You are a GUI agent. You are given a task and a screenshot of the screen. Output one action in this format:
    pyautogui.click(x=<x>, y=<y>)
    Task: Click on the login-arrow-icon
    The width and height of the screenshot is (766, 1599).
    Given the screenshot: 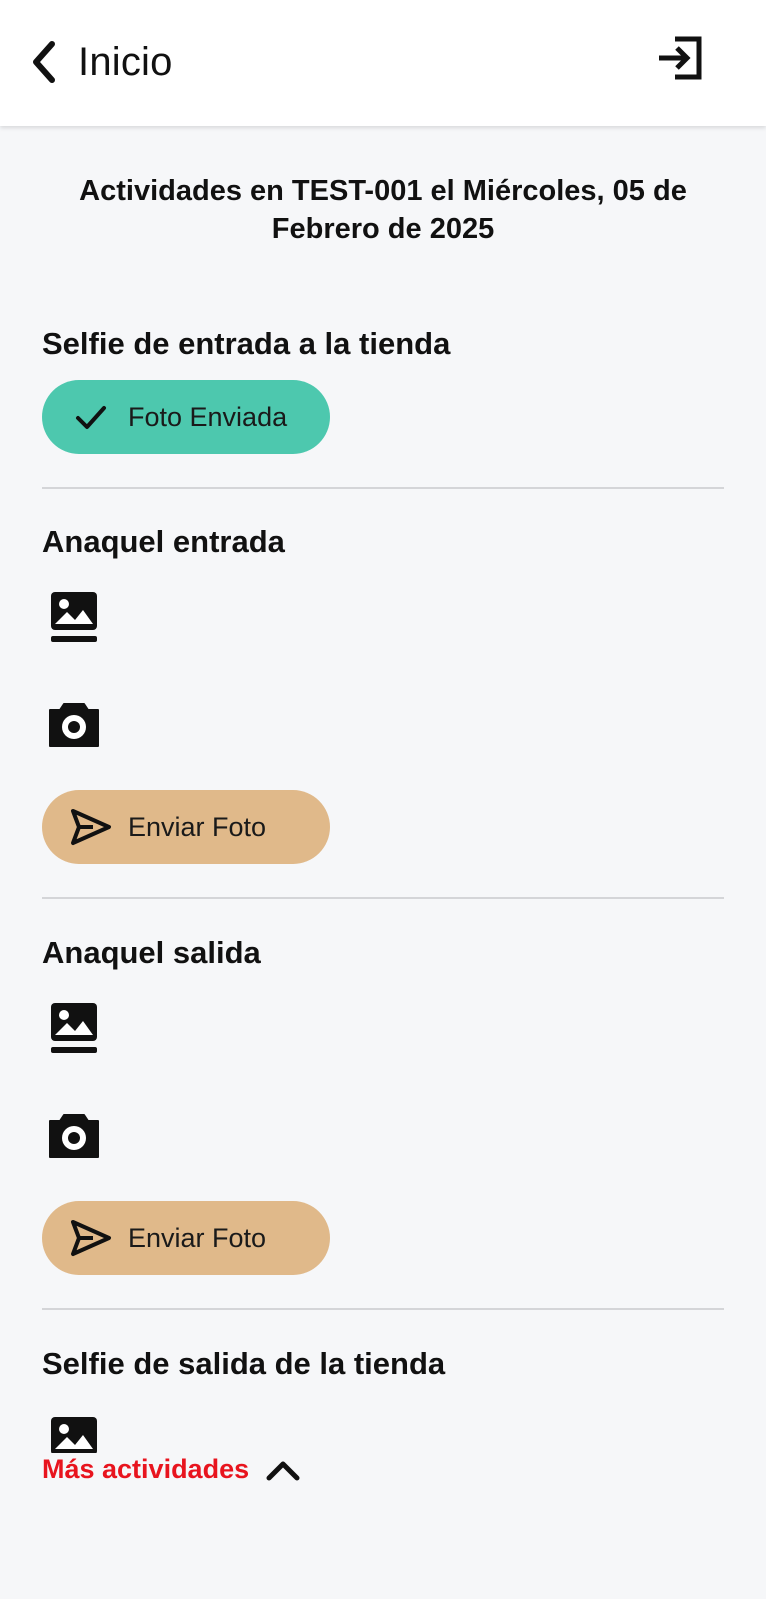 What is the action you would take?
    pyautogui.click(x=682, y=60)
    